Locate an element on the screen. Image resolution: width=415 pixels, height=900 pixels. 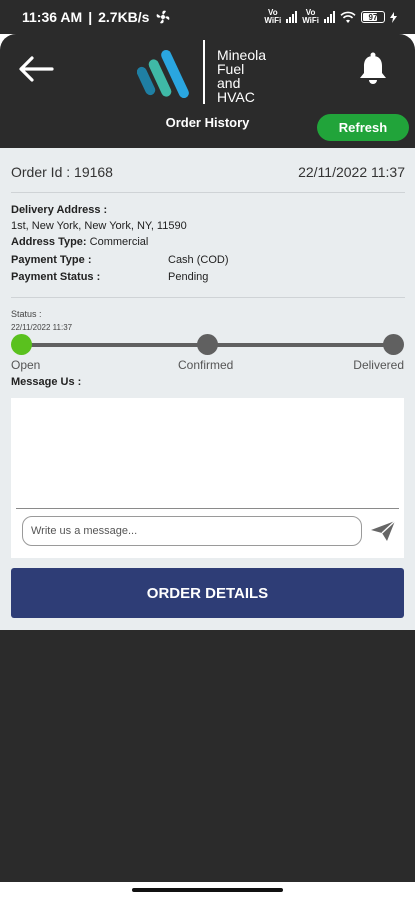
order-details-button: ORDER DETAILS is located at coordinates (207, 593).